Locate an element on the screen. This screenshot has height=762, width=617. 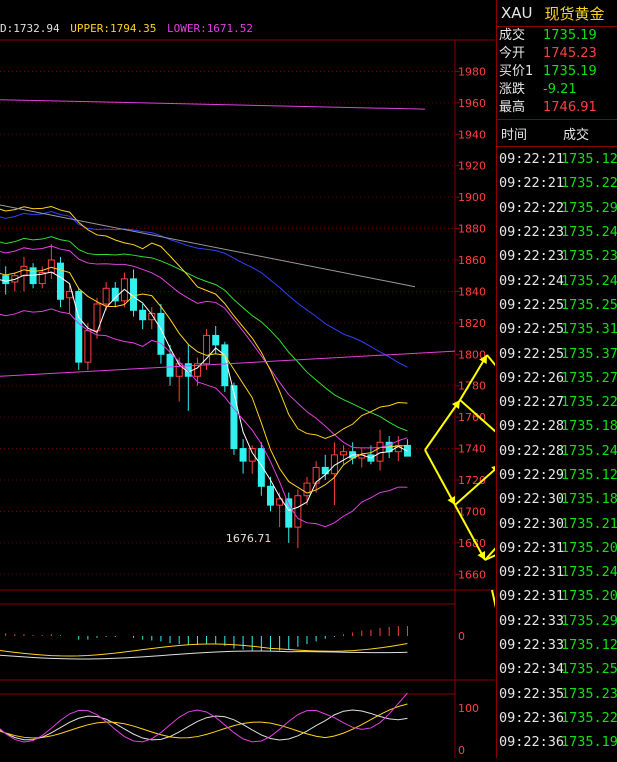
tick-row: 09:22:23 1735.23 is located at coordinates (557, 256).